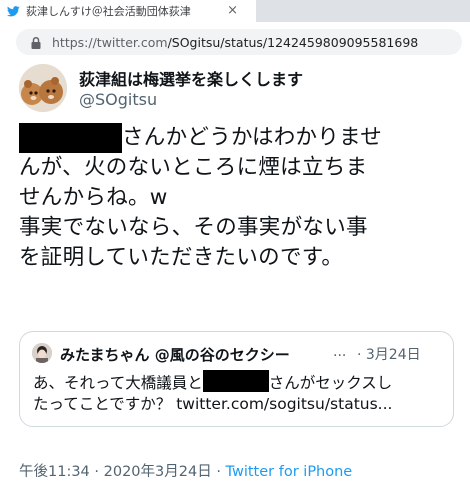  What do you see at coordinates (118, 383) in the screenshot?
I see `quoted-line-1-start: あ、それって大橋議員と` at bounding box center [118, 383].